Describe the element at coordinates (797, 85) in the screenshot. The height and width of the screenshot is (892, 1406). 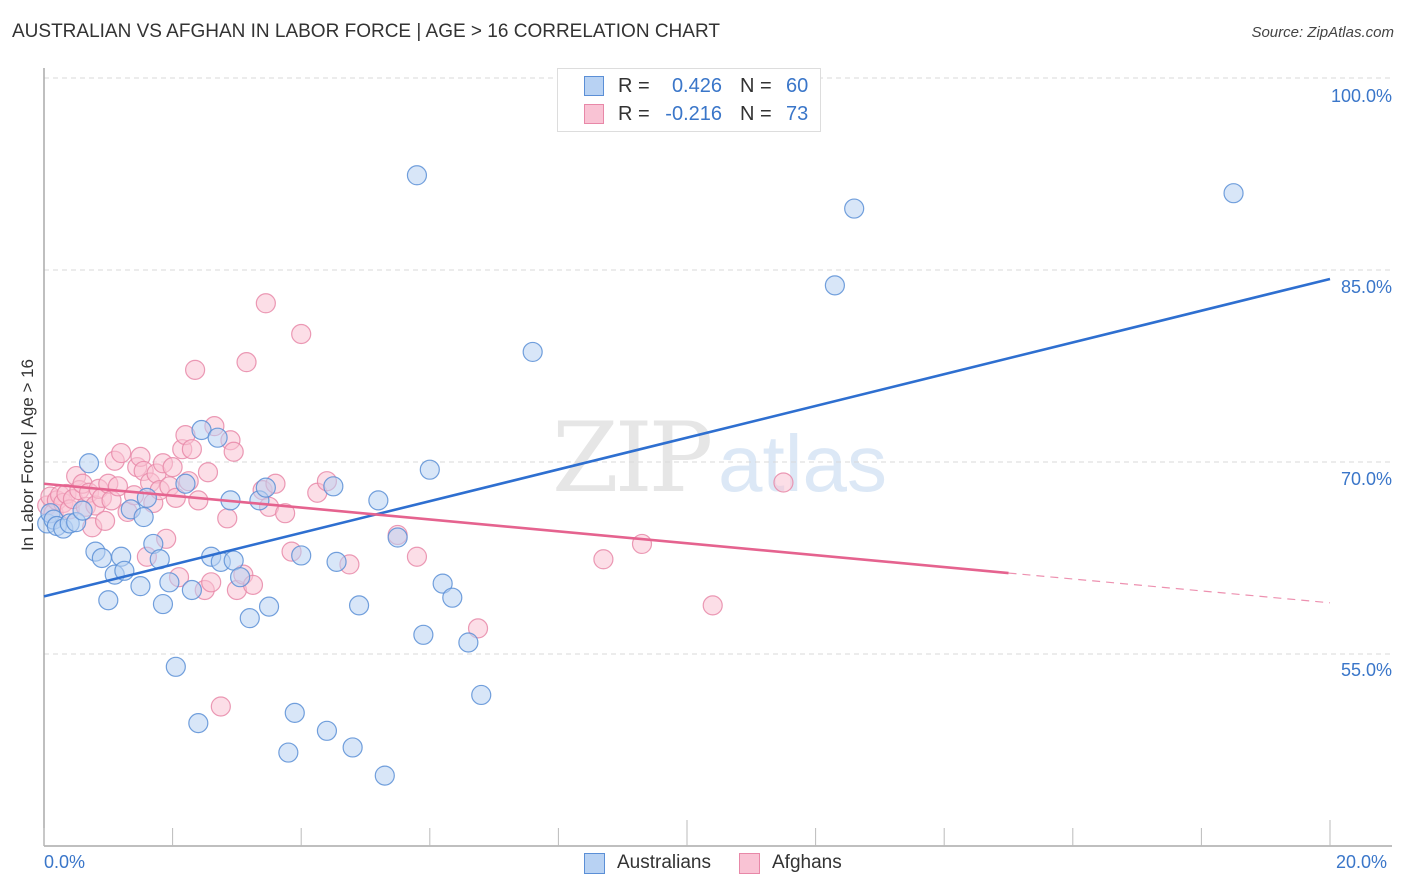
I see `n-value: 60` at that location.